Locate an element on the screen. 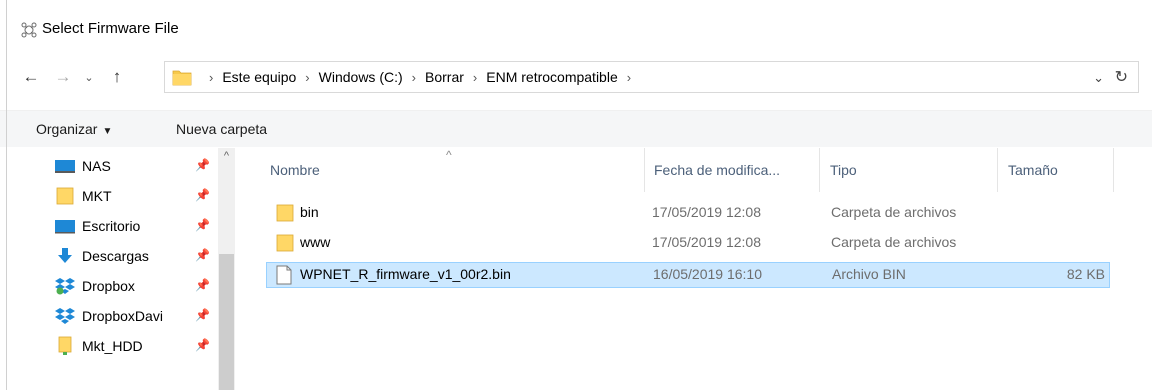 This screenshot has height=390, width=1152. column-header-type: Tipo is located at coordinates (843, 170).